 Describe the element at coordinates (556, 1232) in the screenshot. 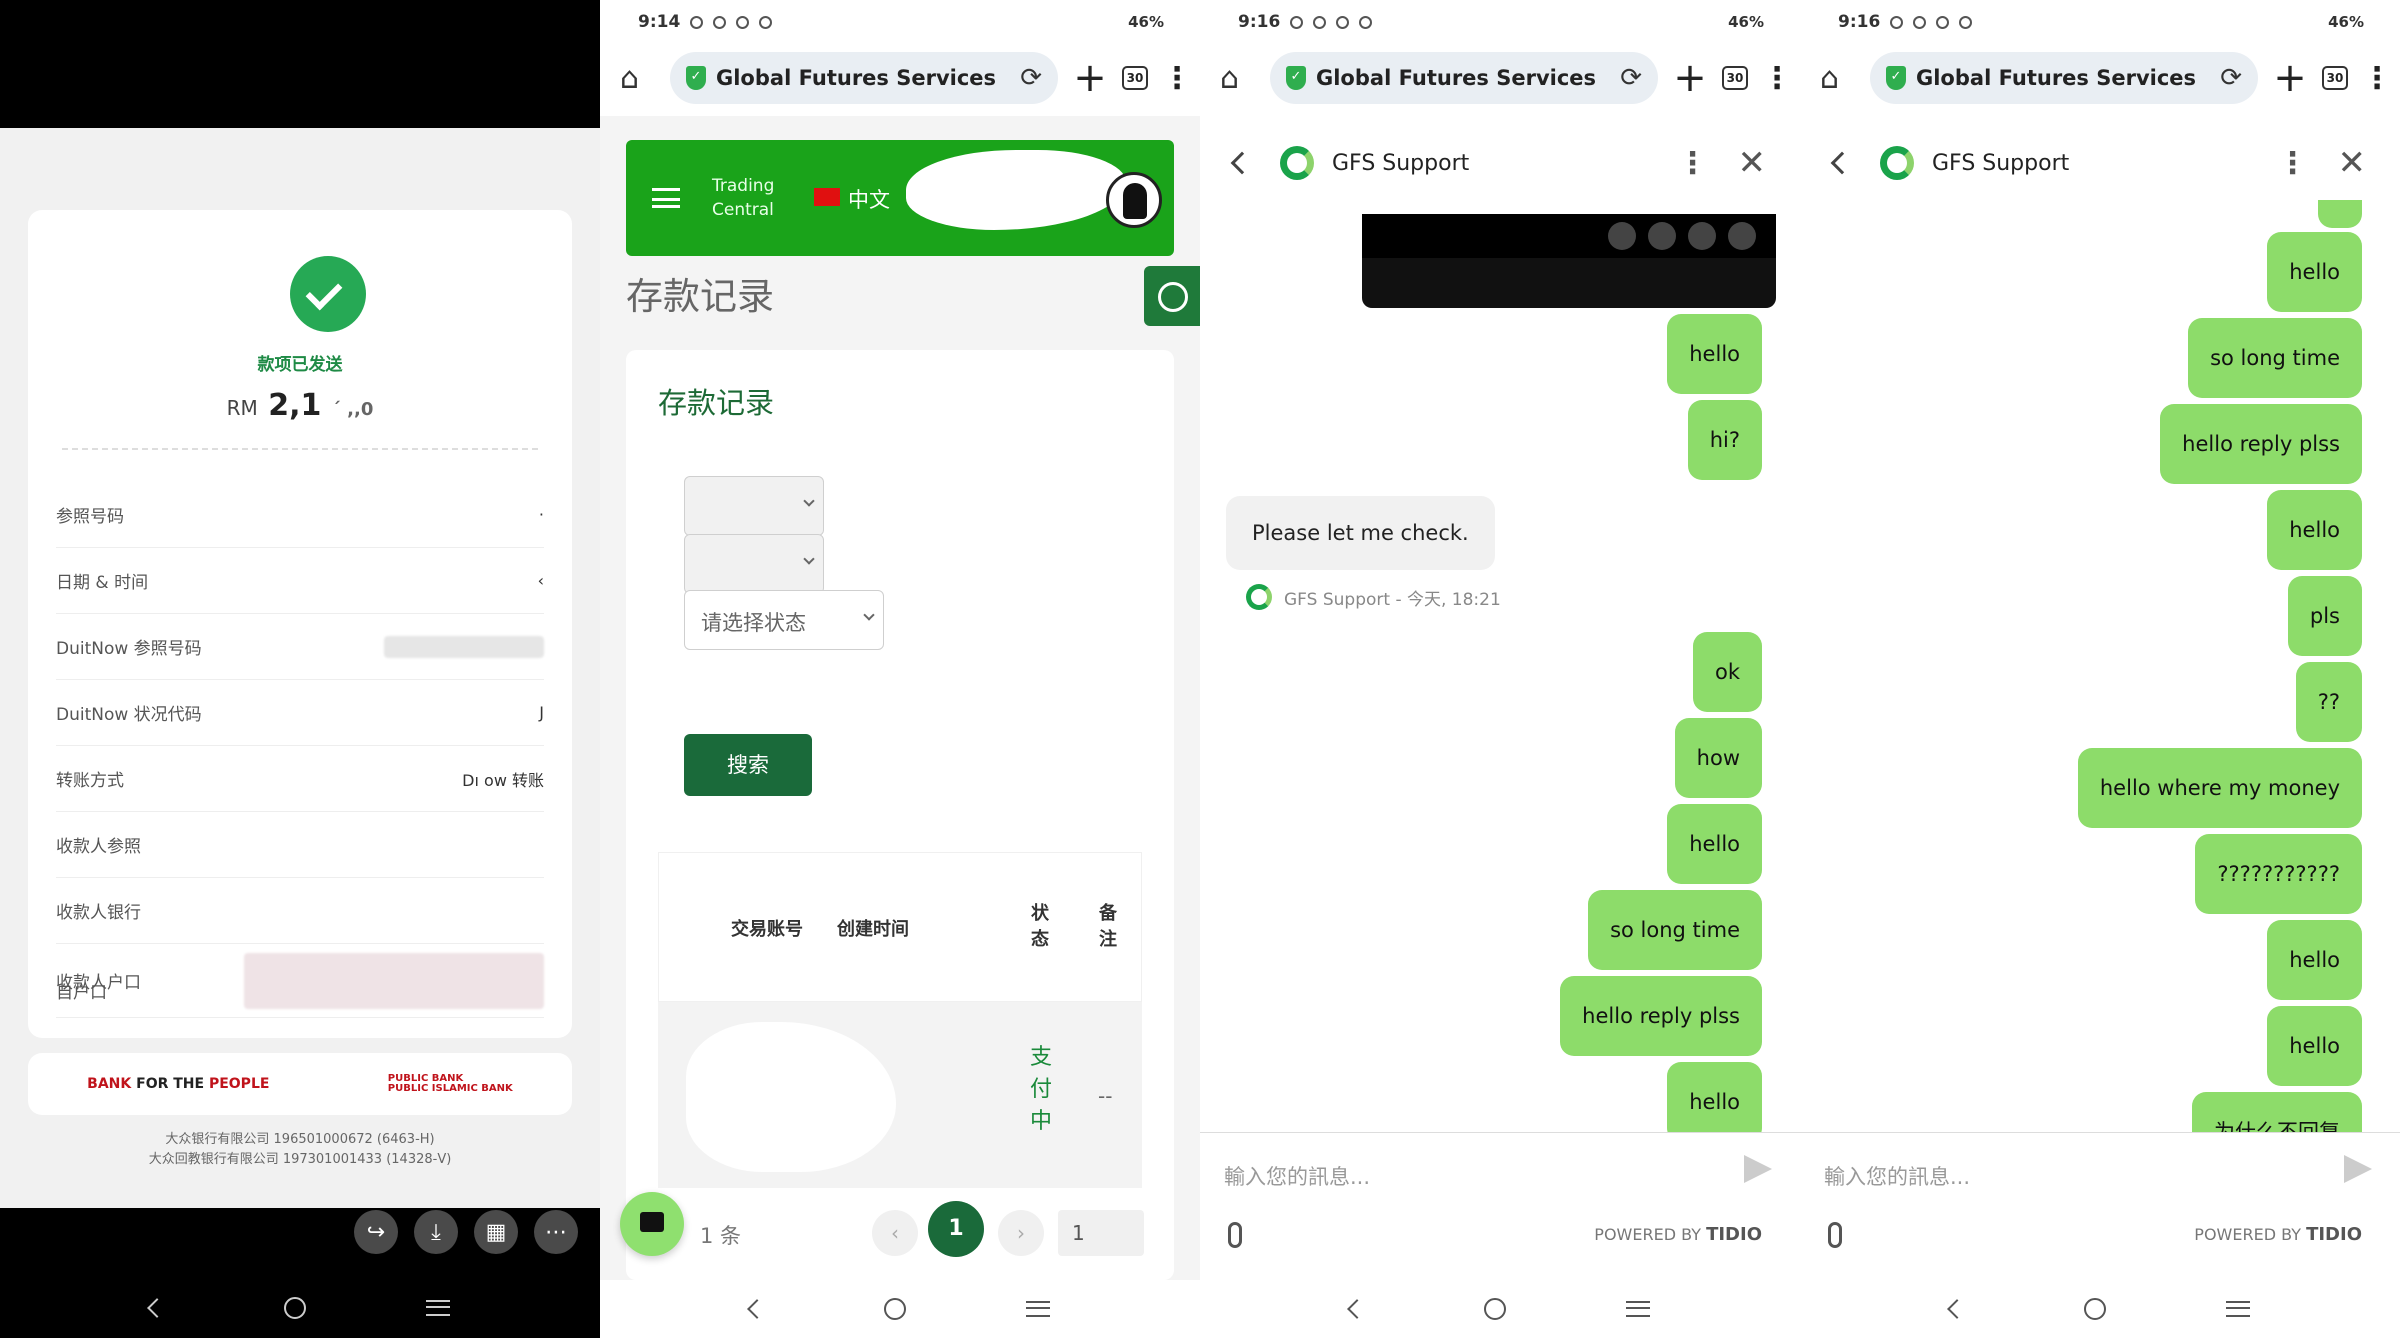

I see `more-icon: ⋯` at that location.